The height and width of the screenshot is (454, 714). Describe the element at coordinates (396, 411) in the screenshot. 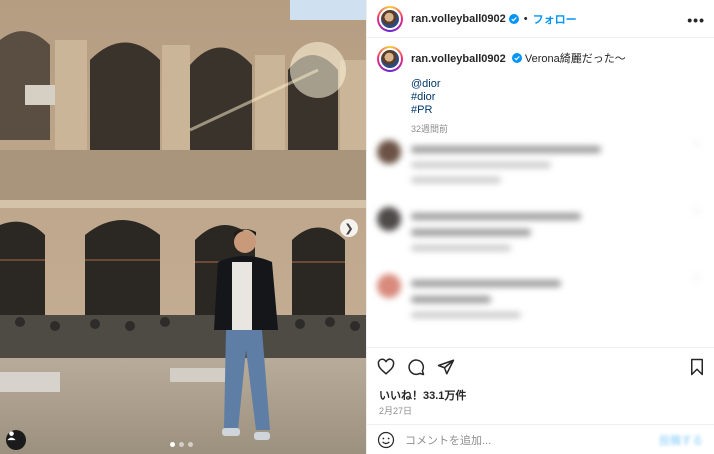

I see `post-date: 2月27日` at that location.